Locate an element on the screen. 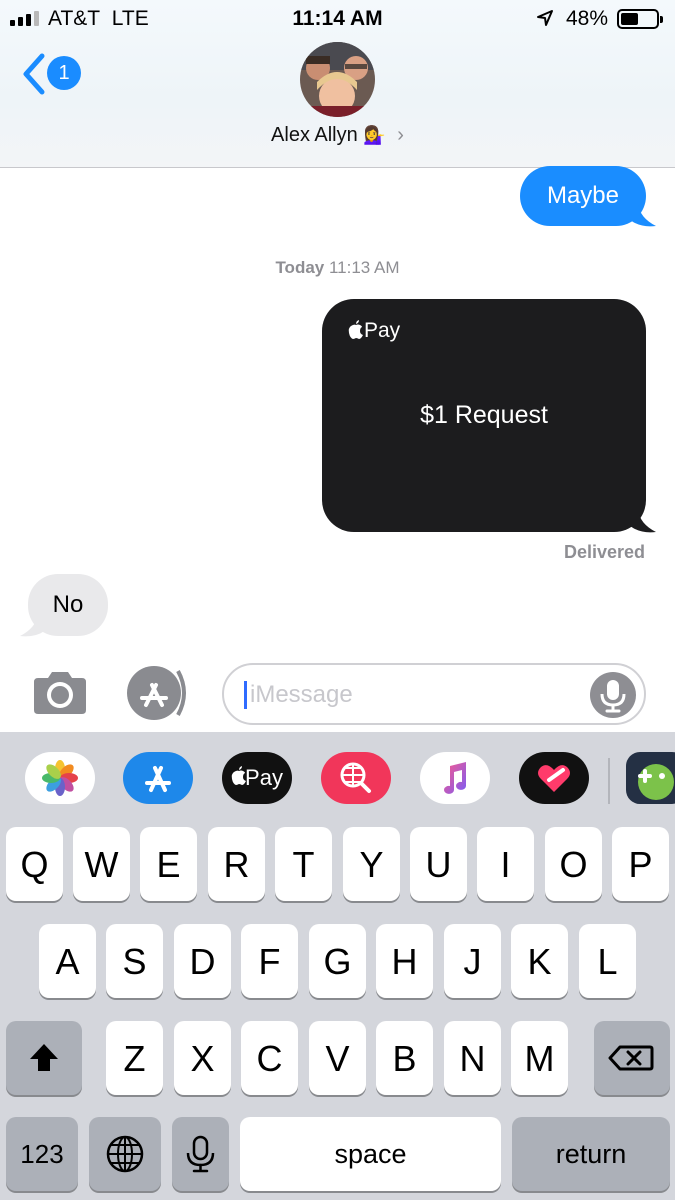 The image size is (675, 1200). message-timestamp: Today 11:13 AM is located at coordinates (337, 267).